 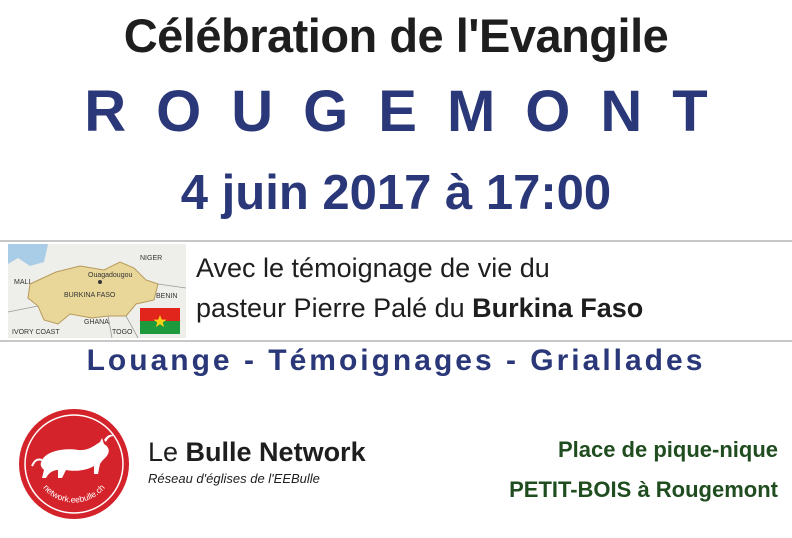 I want to click on map-label-niger: NIGER, so click(x=151, y=258).